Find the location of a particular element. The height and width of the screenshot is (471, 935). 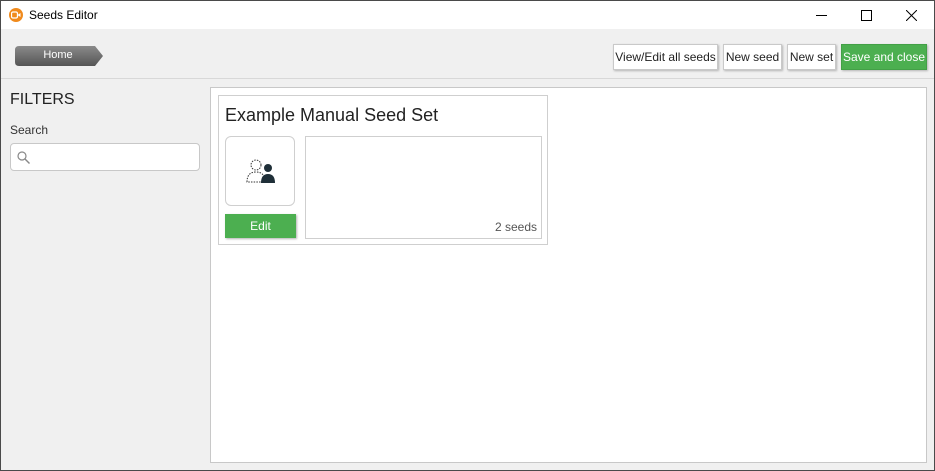

search-box is located at coordinates (105, 157).